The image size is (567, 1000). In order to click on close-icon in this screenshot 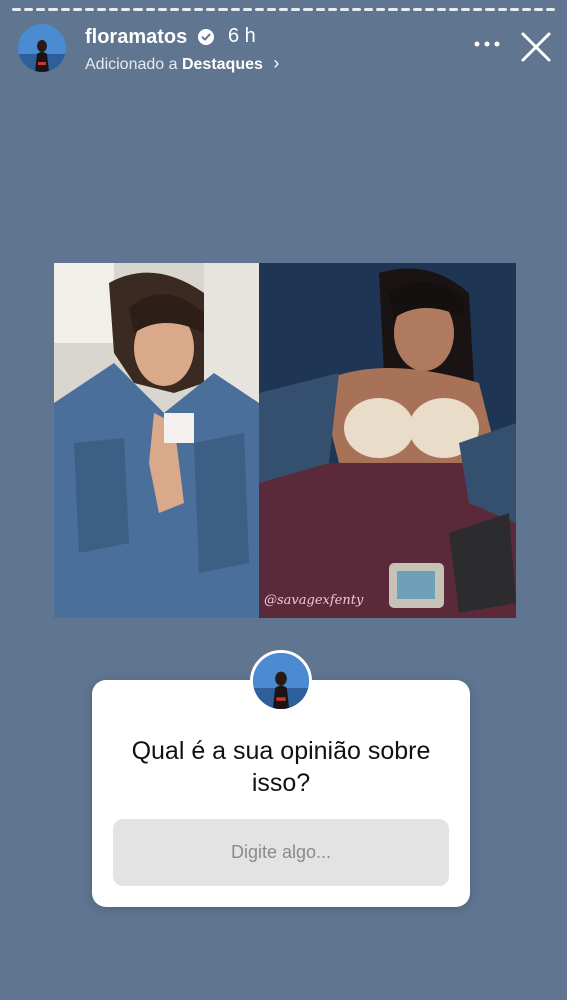, I will do `click(536, 47)`.